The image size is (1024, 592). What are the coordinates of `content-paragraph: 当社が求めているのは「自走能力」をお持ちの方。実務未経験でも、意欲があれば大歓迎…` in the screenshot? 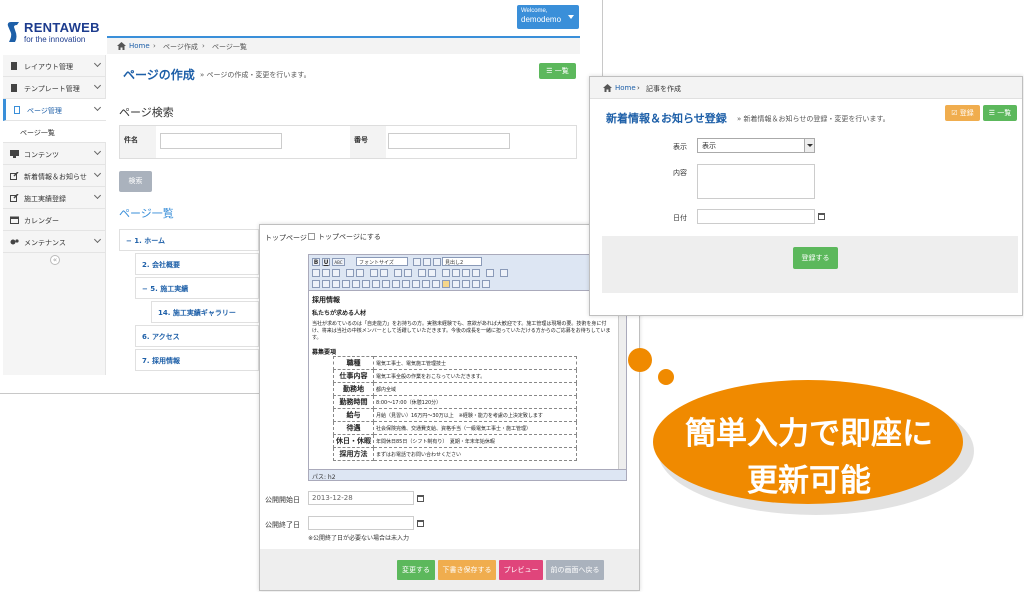 It's located at (461, 331).